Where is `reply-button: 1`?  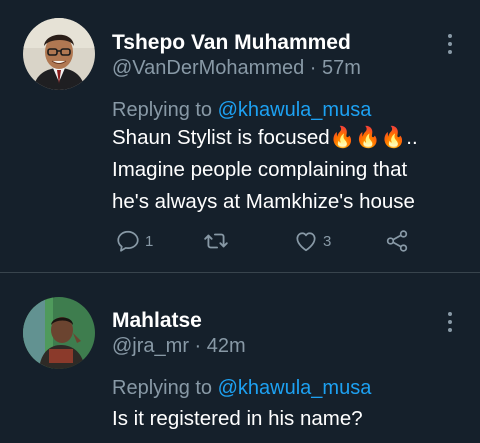 reply-button: 1 is located at coordinates (134, 241).